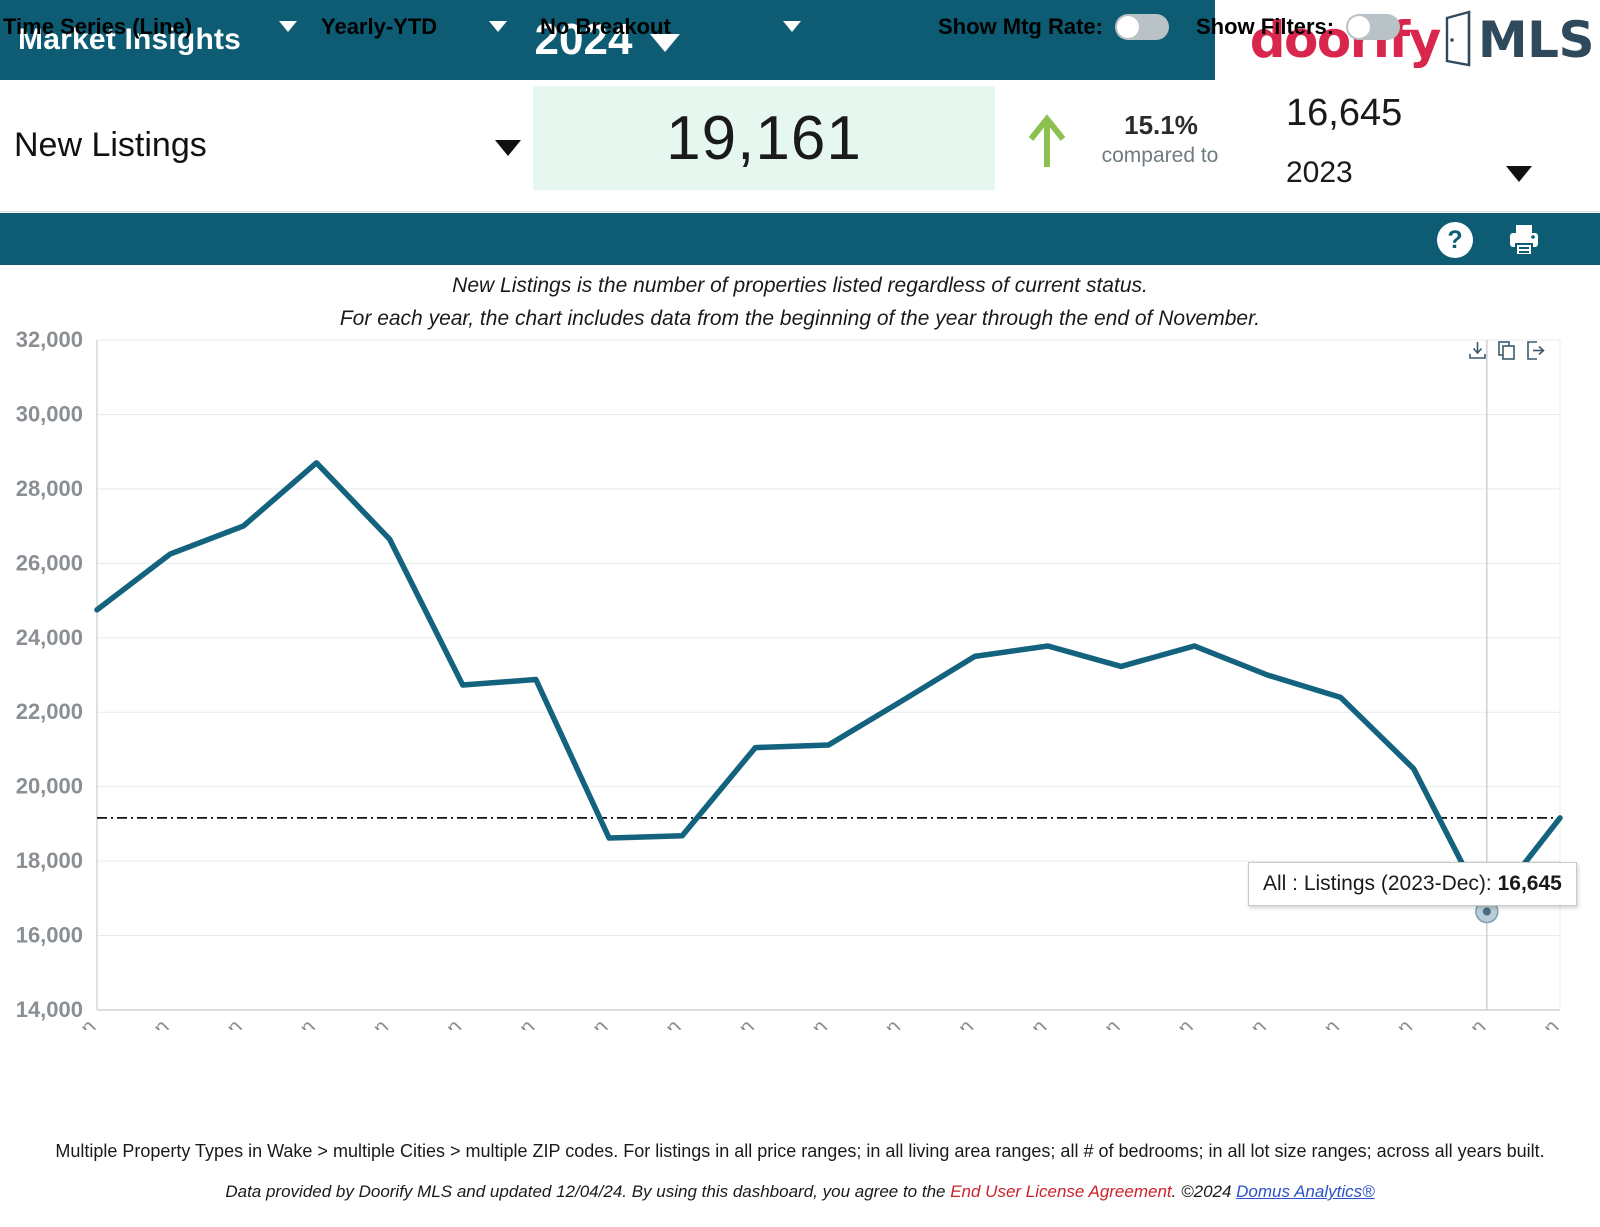 This screenshot has height=1227, width=1600. Describe the element at coordinates (1524, 1022) in the screenshot. I see `x-axis-tick-label: 2025-Jan` at that location.